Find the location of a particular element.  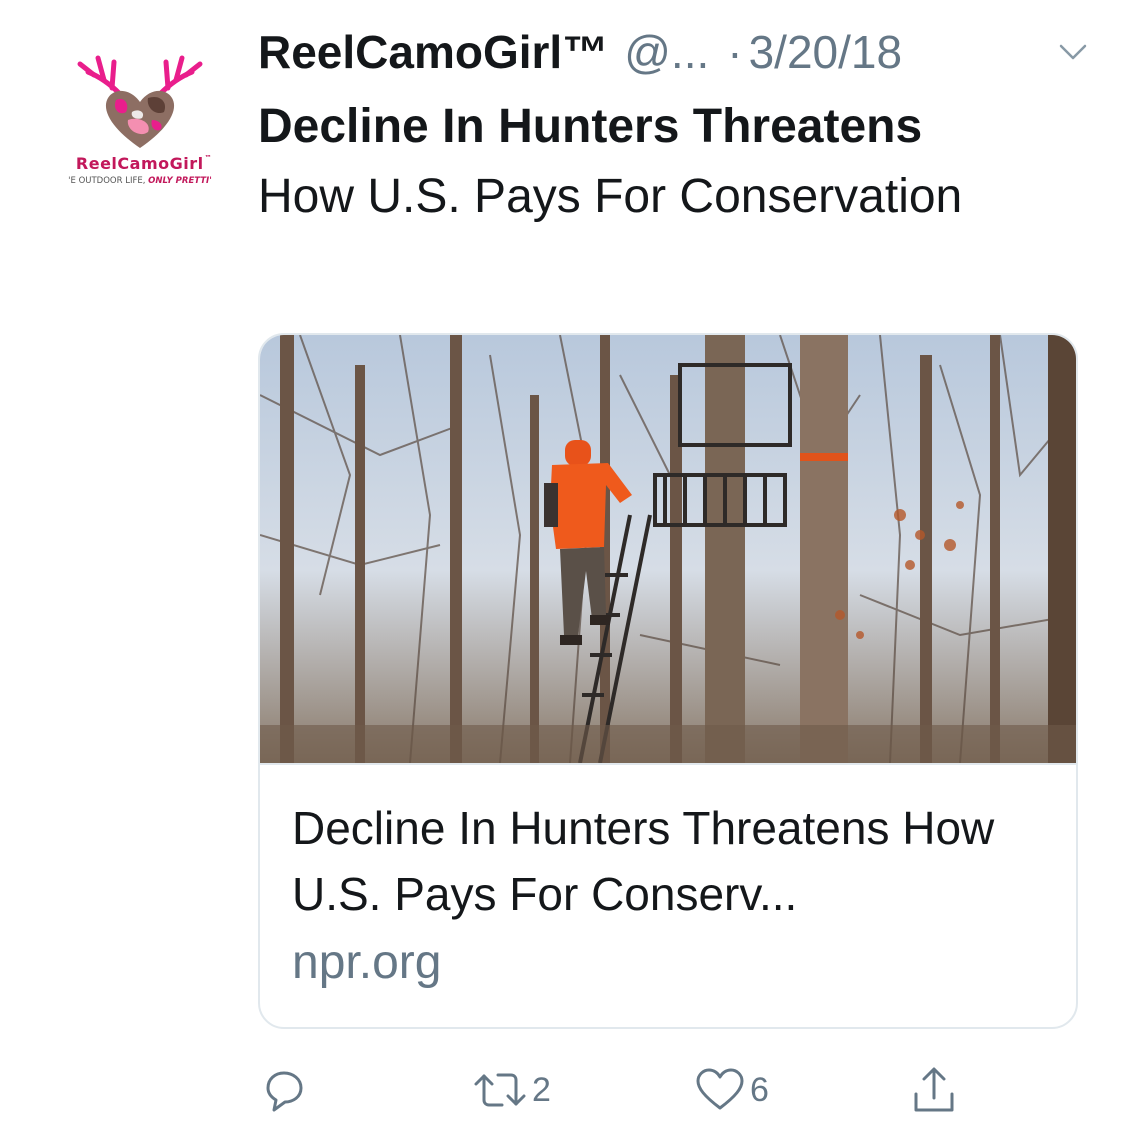

share-button is located at coordinates (934, 1090).